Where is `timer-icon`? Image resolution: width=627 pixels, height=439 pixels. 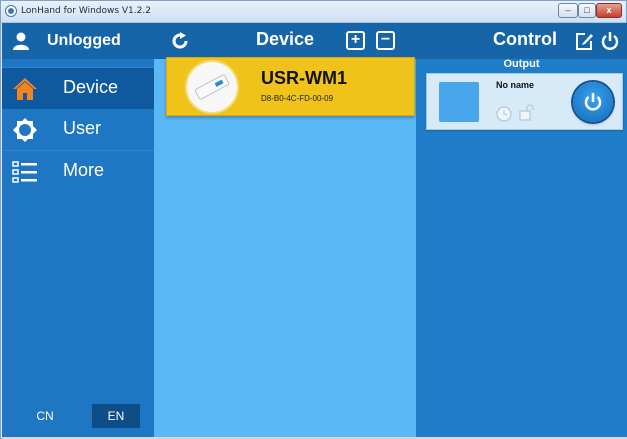
timer-icon is located at coordinates (504, 114).